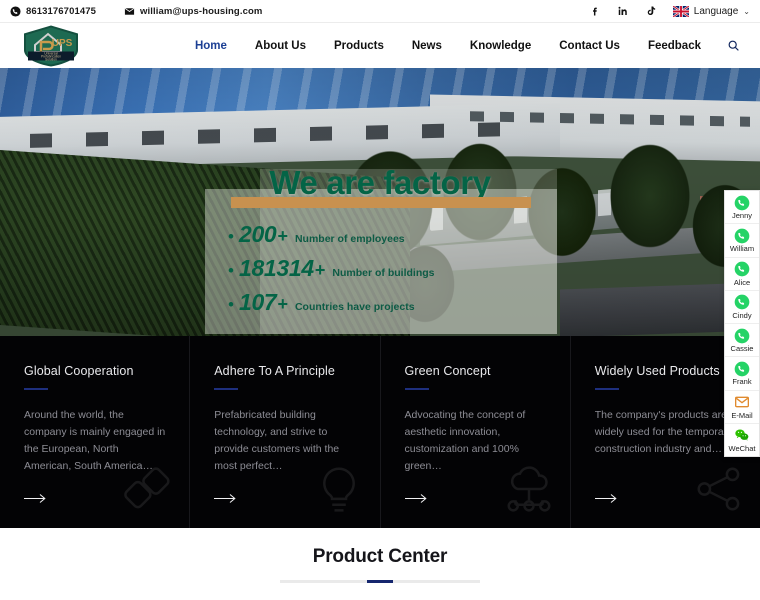 This screenshot has height=600, width=760. I want to click on linkedin-icon, so click(623, 11).